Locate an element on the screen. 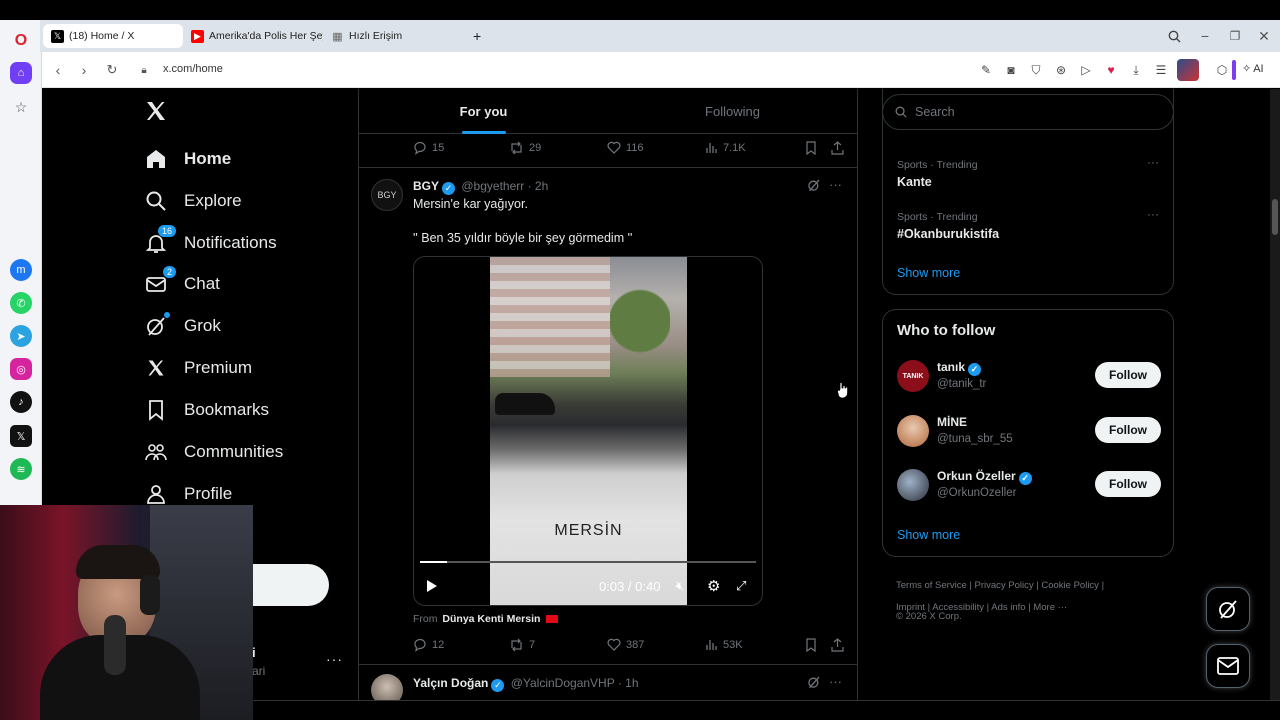  bgy-avatar: BGY is located at coordinates (387, 195).